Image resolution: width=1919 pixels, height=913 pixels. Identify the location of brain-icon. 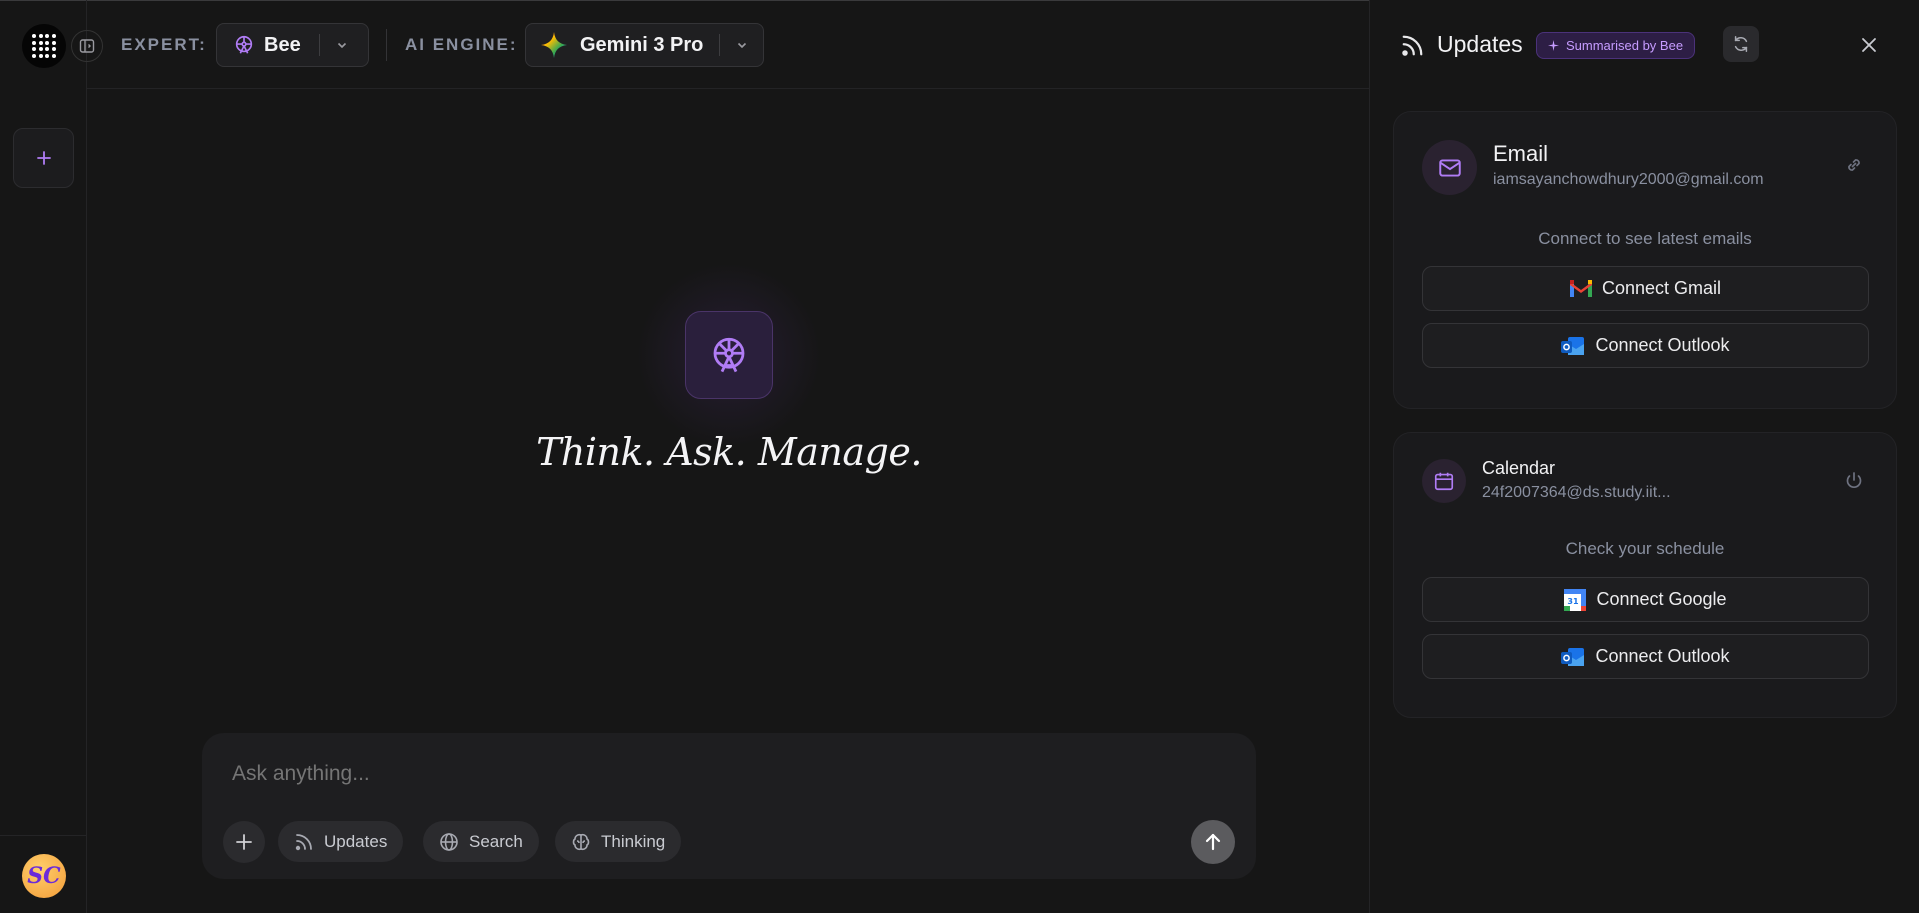
(581, 841).